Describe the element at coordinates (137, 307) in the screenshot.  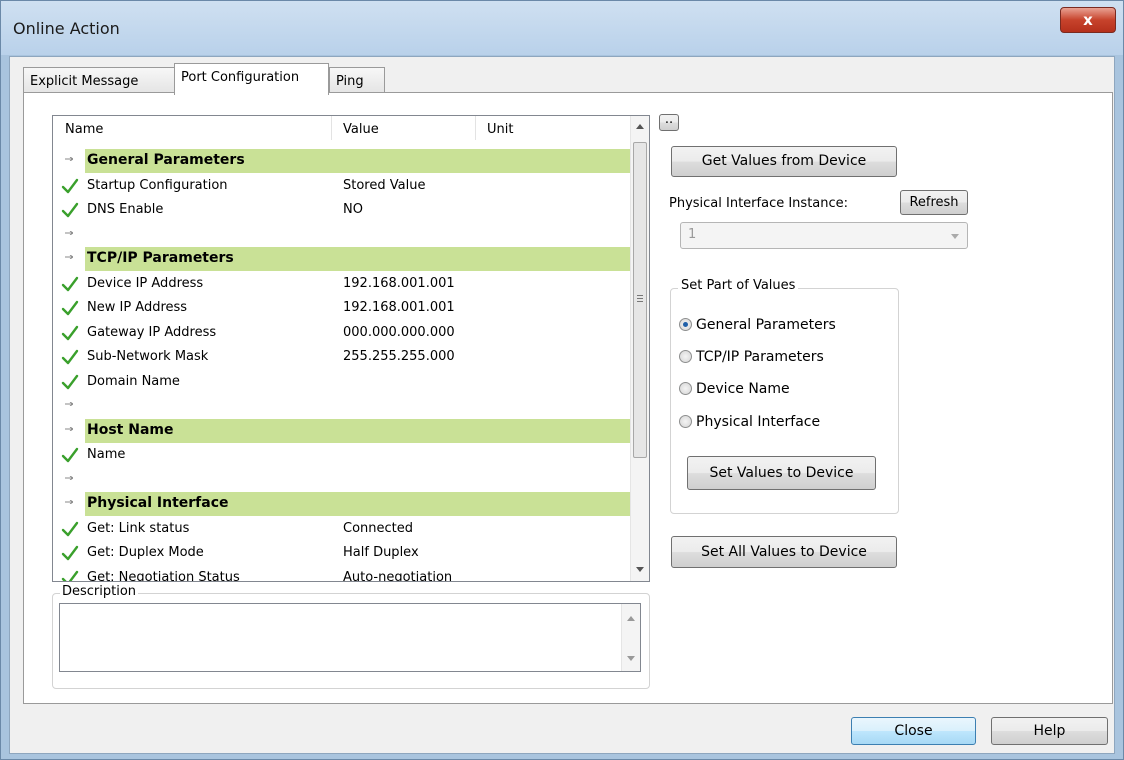
I see `parameter-name: New IP Address` at that location.